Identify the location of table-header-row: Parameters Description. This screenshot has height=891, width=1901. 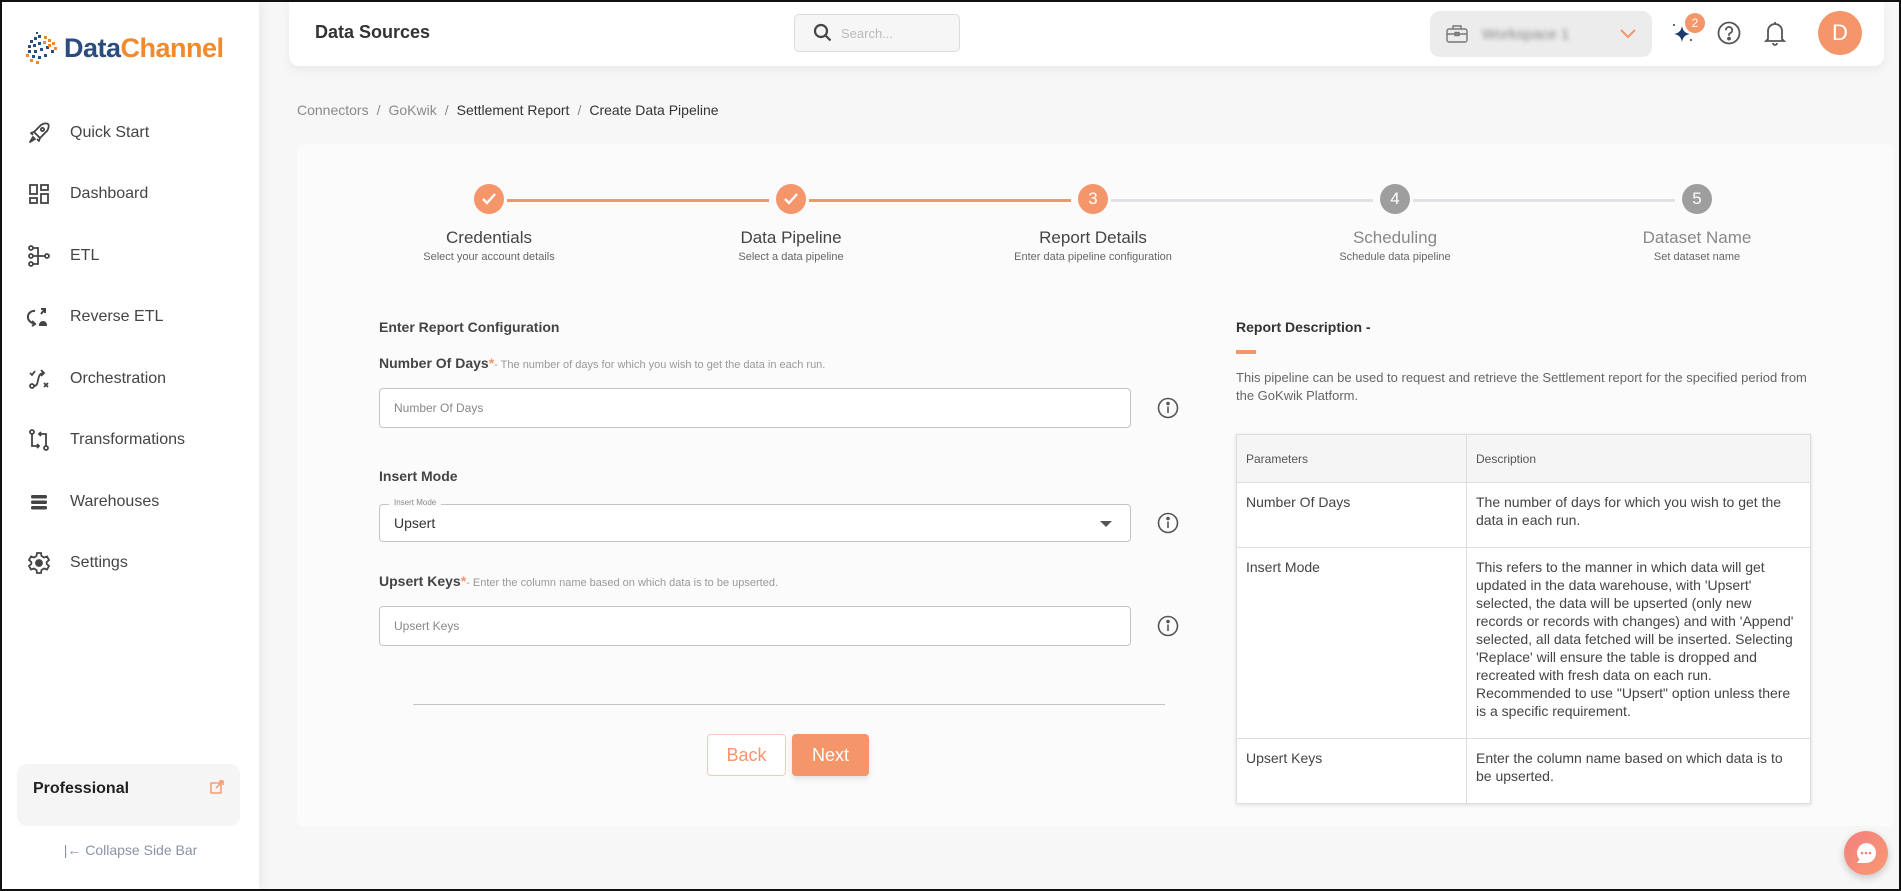
(1523, 458).